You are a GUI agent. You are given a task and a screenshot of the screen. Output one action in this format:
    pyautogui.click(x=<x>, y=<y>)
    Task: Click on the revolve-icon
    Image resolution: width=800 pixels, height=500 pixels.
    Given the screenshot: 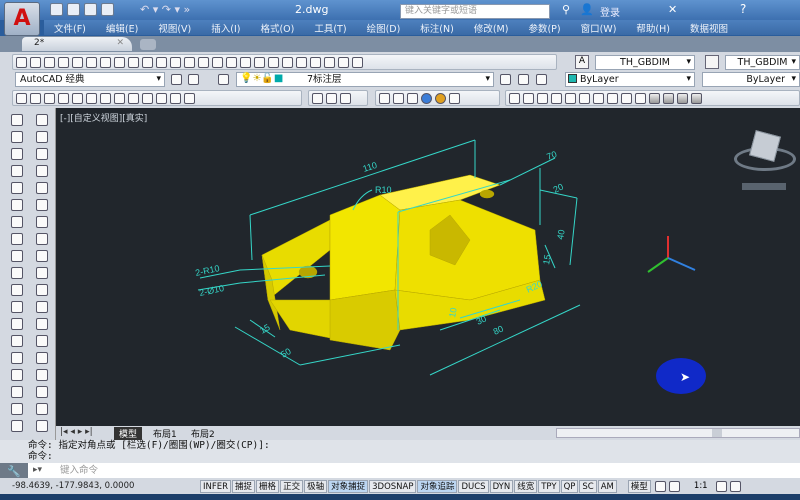 What is the action you would take?
    pyautogui.click(x=696, y=98)
    